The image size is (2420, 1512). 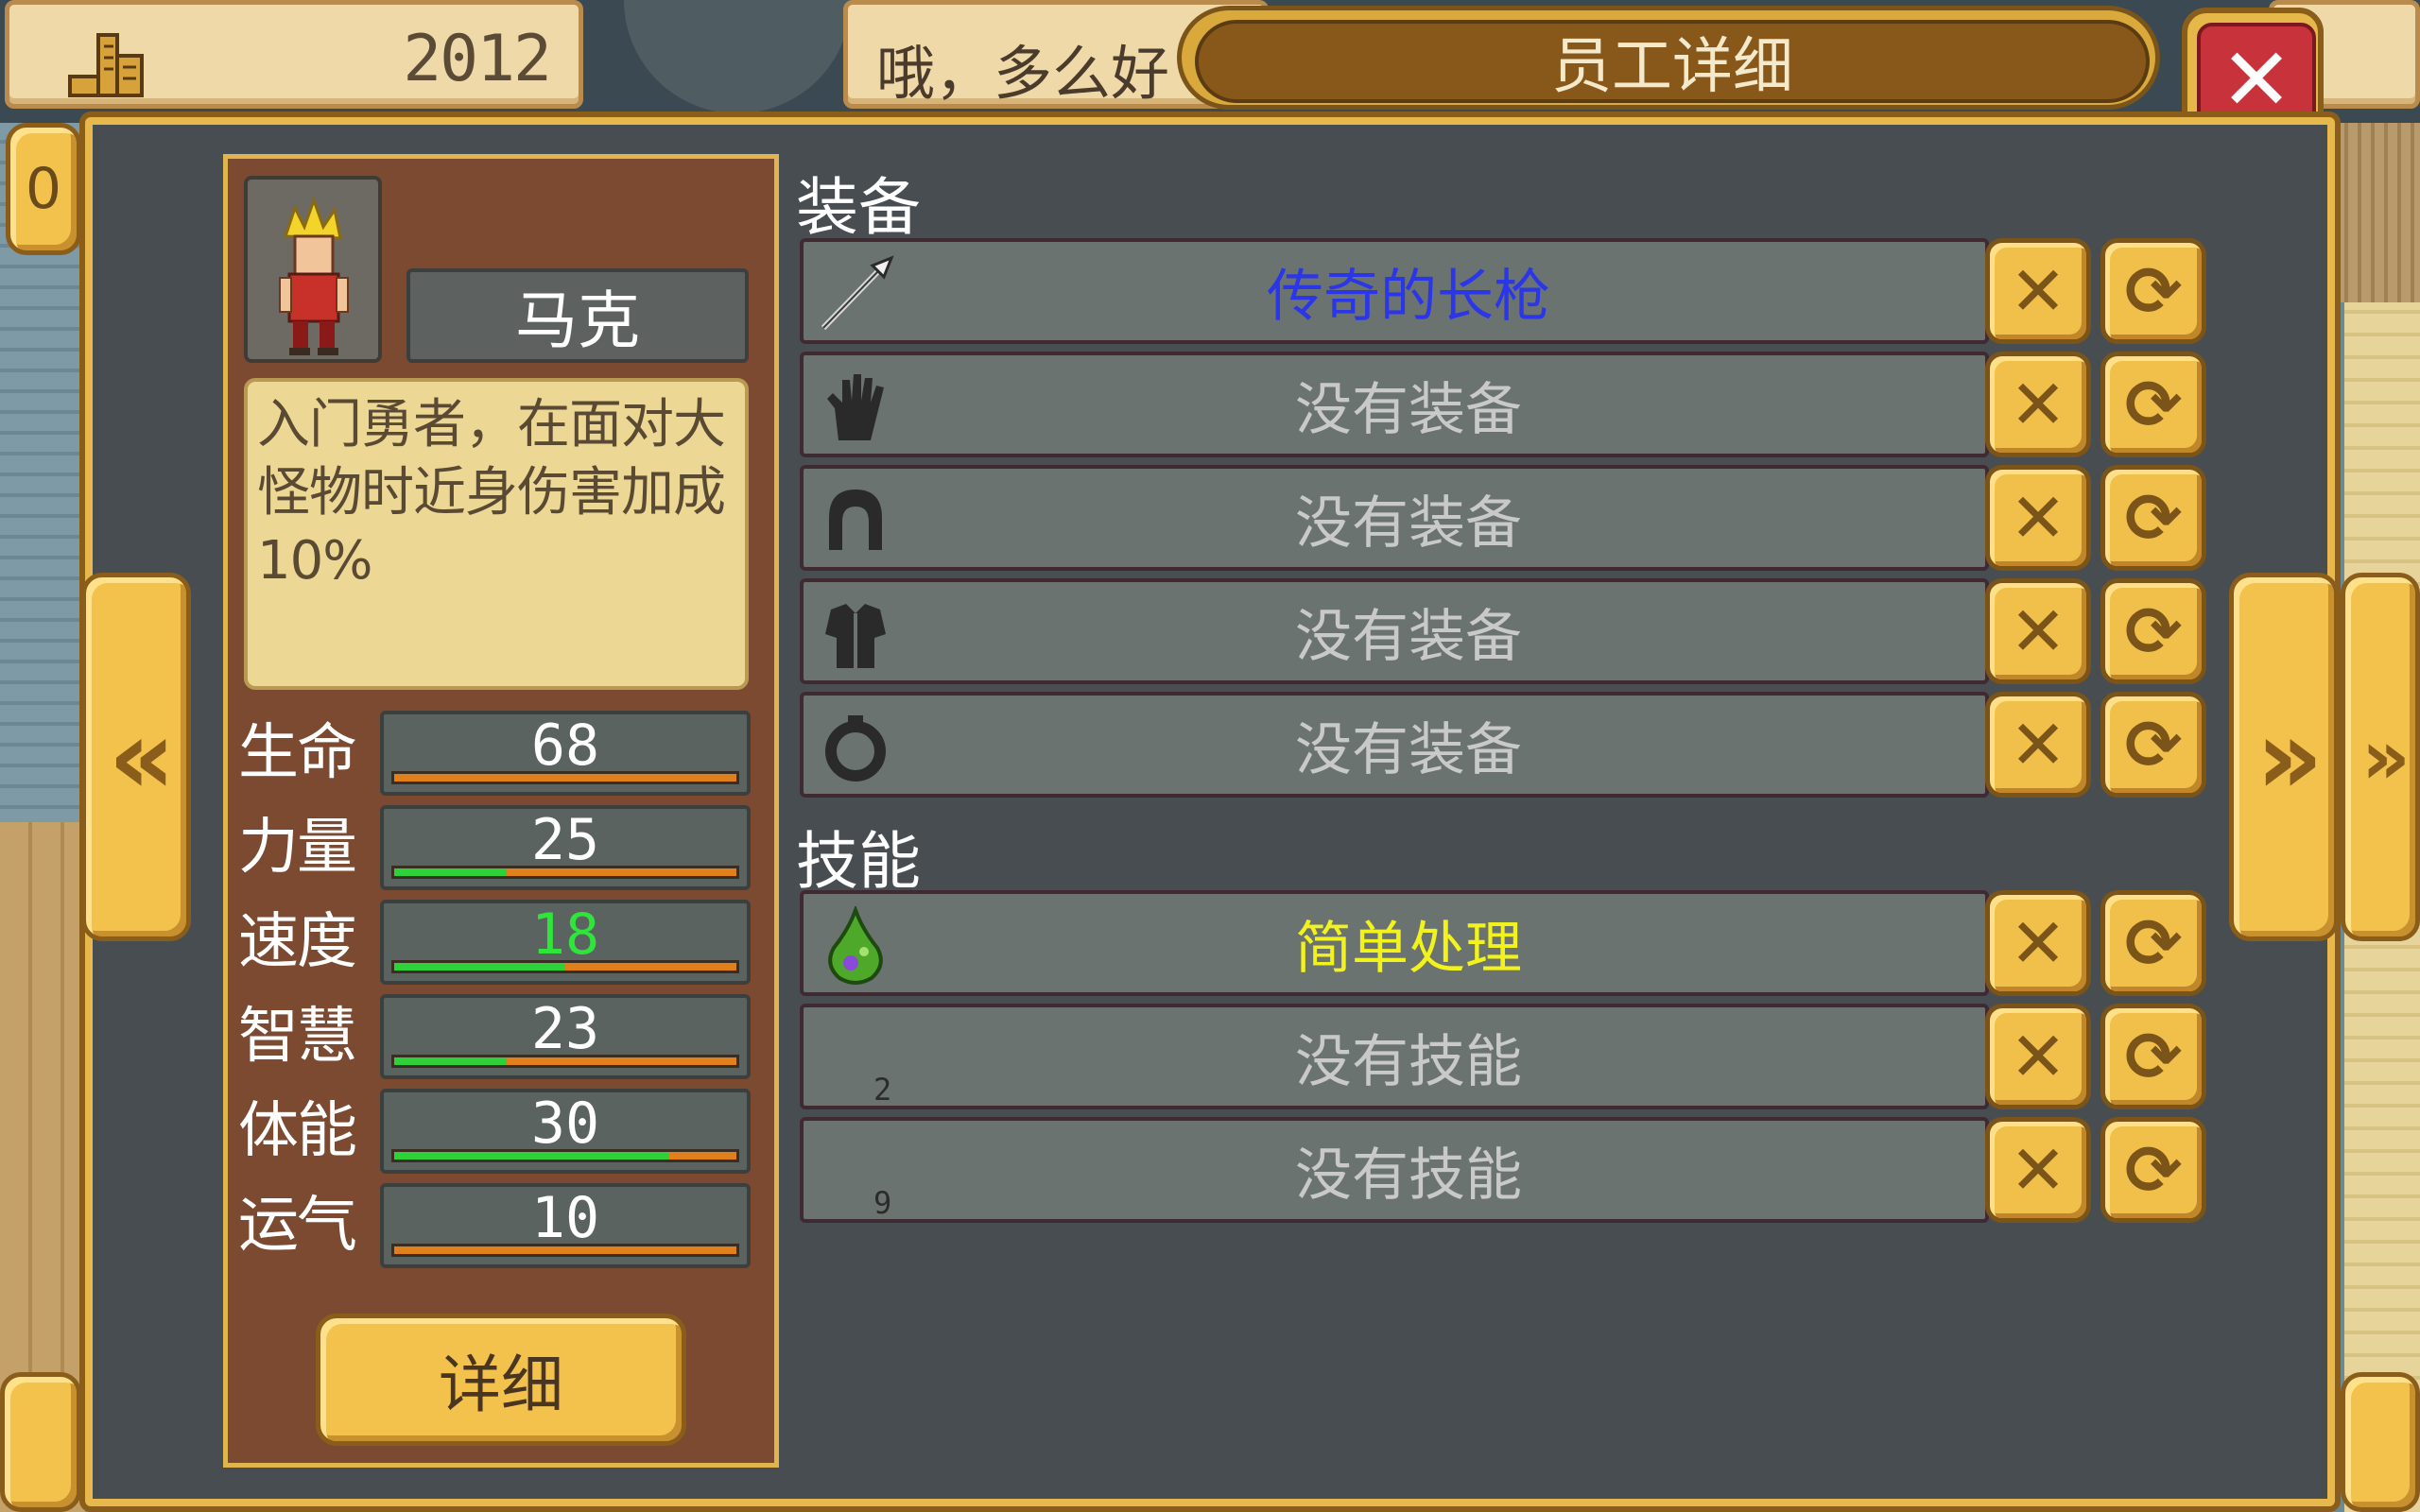 I want to click on equipment-row-3: 没有装备, so click(x=1395, y=631).